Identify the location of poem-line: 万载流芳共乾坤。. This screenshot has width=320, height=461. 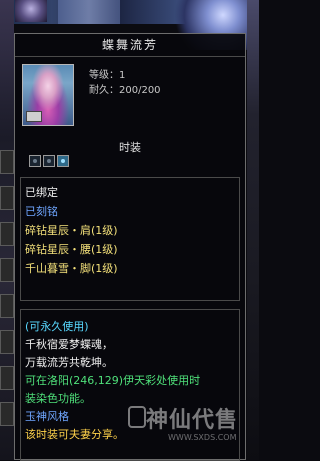
(69, 362).